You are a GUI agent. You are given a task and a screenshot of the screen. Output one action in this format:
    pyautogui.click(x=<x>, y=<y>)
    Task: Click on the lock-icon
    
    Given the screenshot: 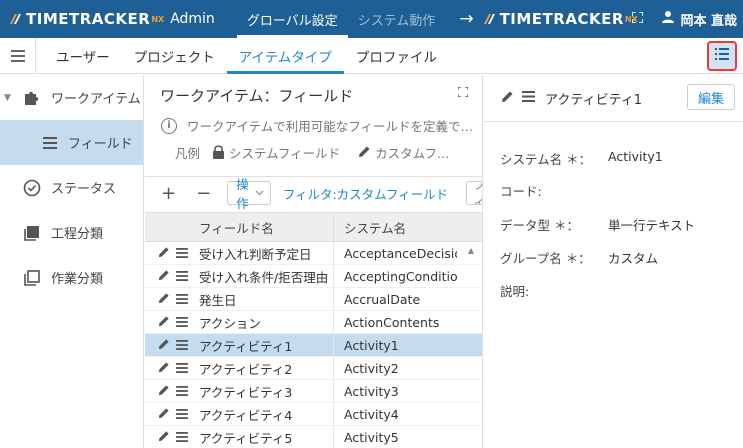 What is the action you would take?
    pyautogui.click(x=218, y=153)
    